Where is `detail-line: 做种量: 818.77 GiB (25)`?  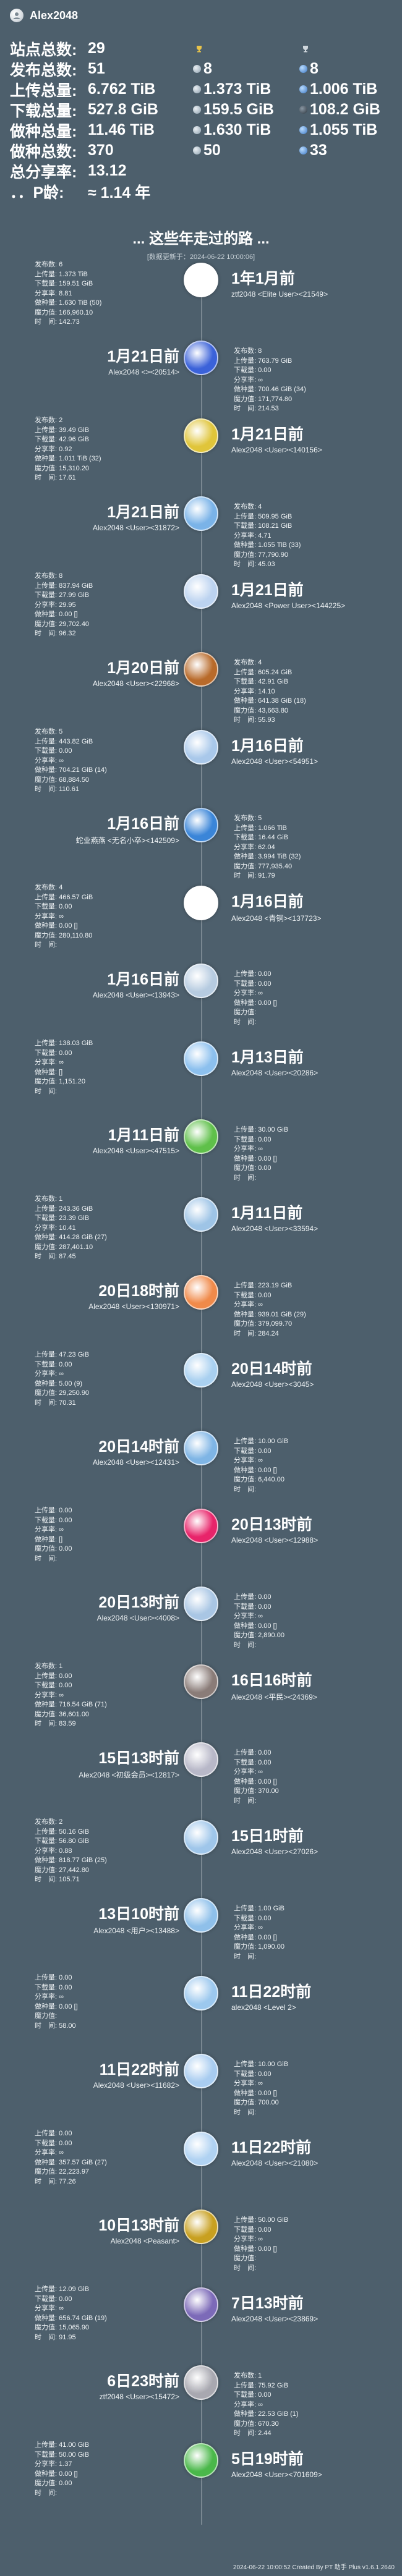 detail-line: 做种量: 818.77 GiB (25) is located at coordinates (71, 1860).